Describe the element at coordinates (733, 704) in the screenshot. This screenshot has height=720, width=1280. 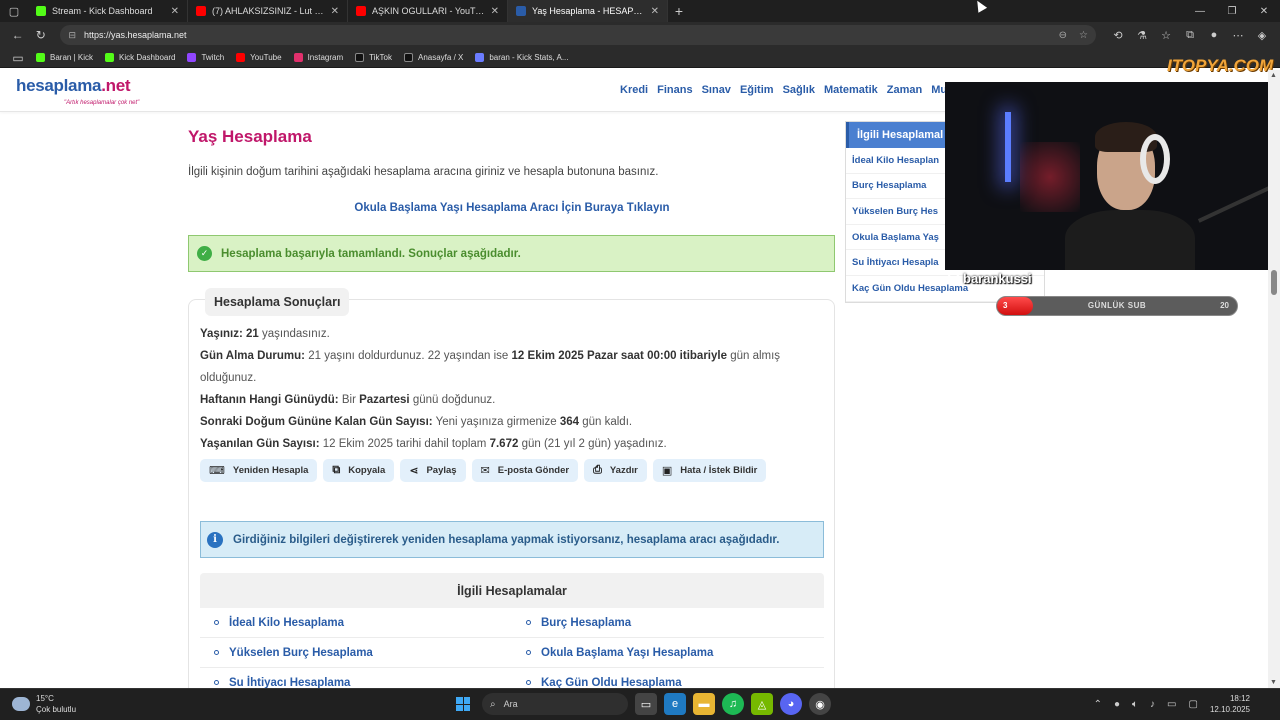
I see `spotify-icon: ♫` at that location.